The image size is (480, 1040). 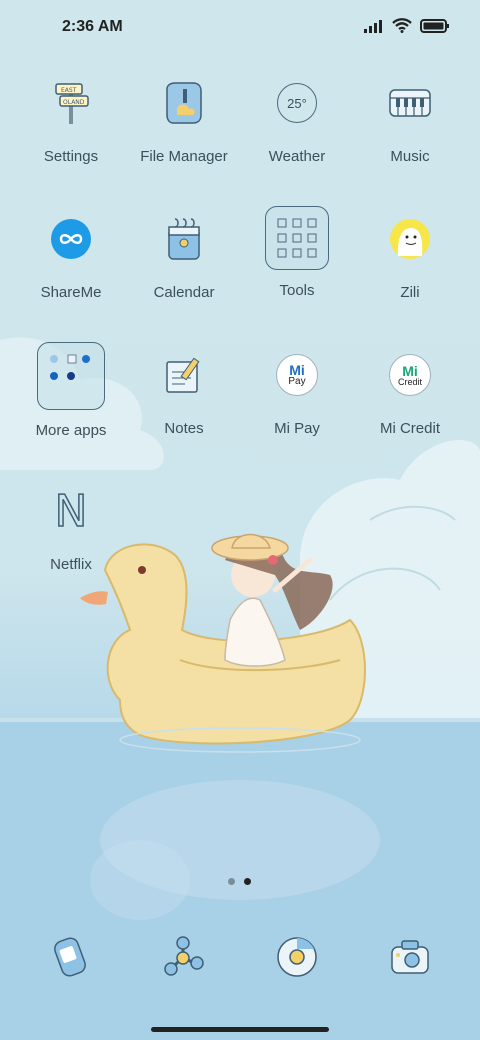 I want to click on signpost-icon: EAST OLAND, so click(x=71, y=103).